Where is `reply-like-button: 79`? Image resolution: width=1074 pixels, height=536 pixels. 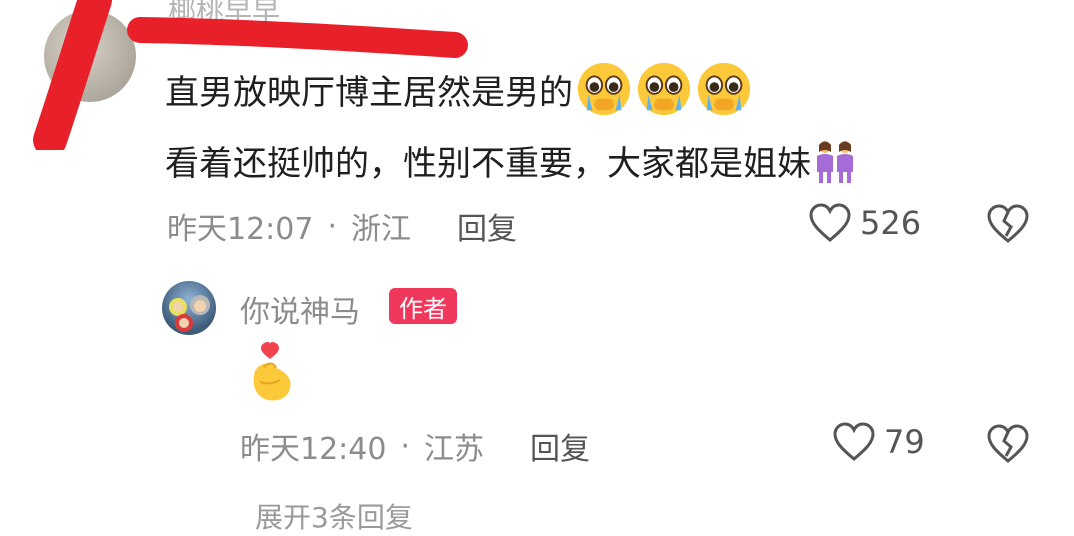 reply-like-button: 79 is located at coordinates (878, 442).